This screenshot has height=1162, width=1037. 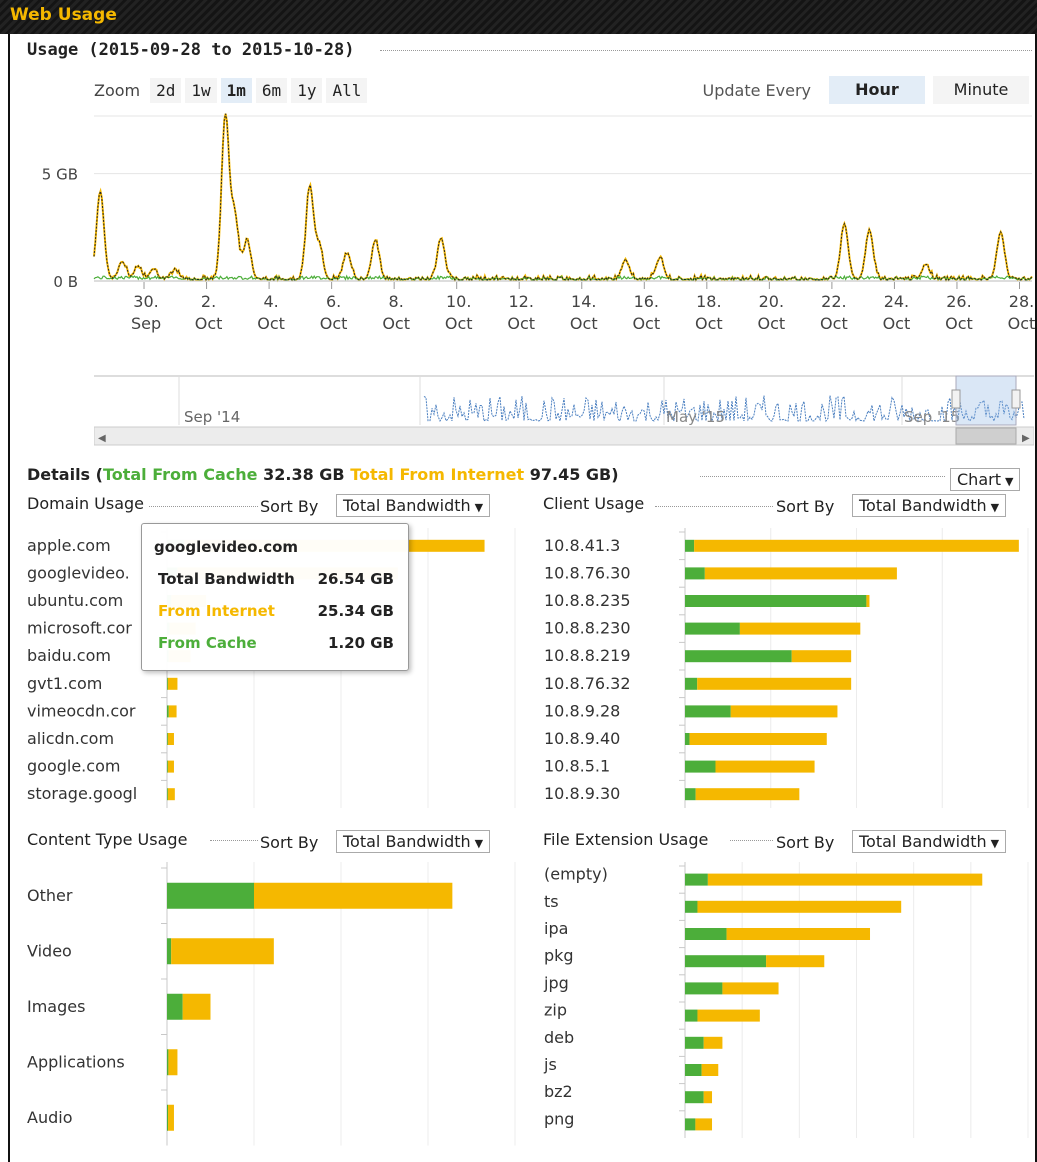 What do you see at coordinates (102, 438) in the screenshot?
I see `scroll-left-arrow-icon: ◀` at bounding box center [102, 438].